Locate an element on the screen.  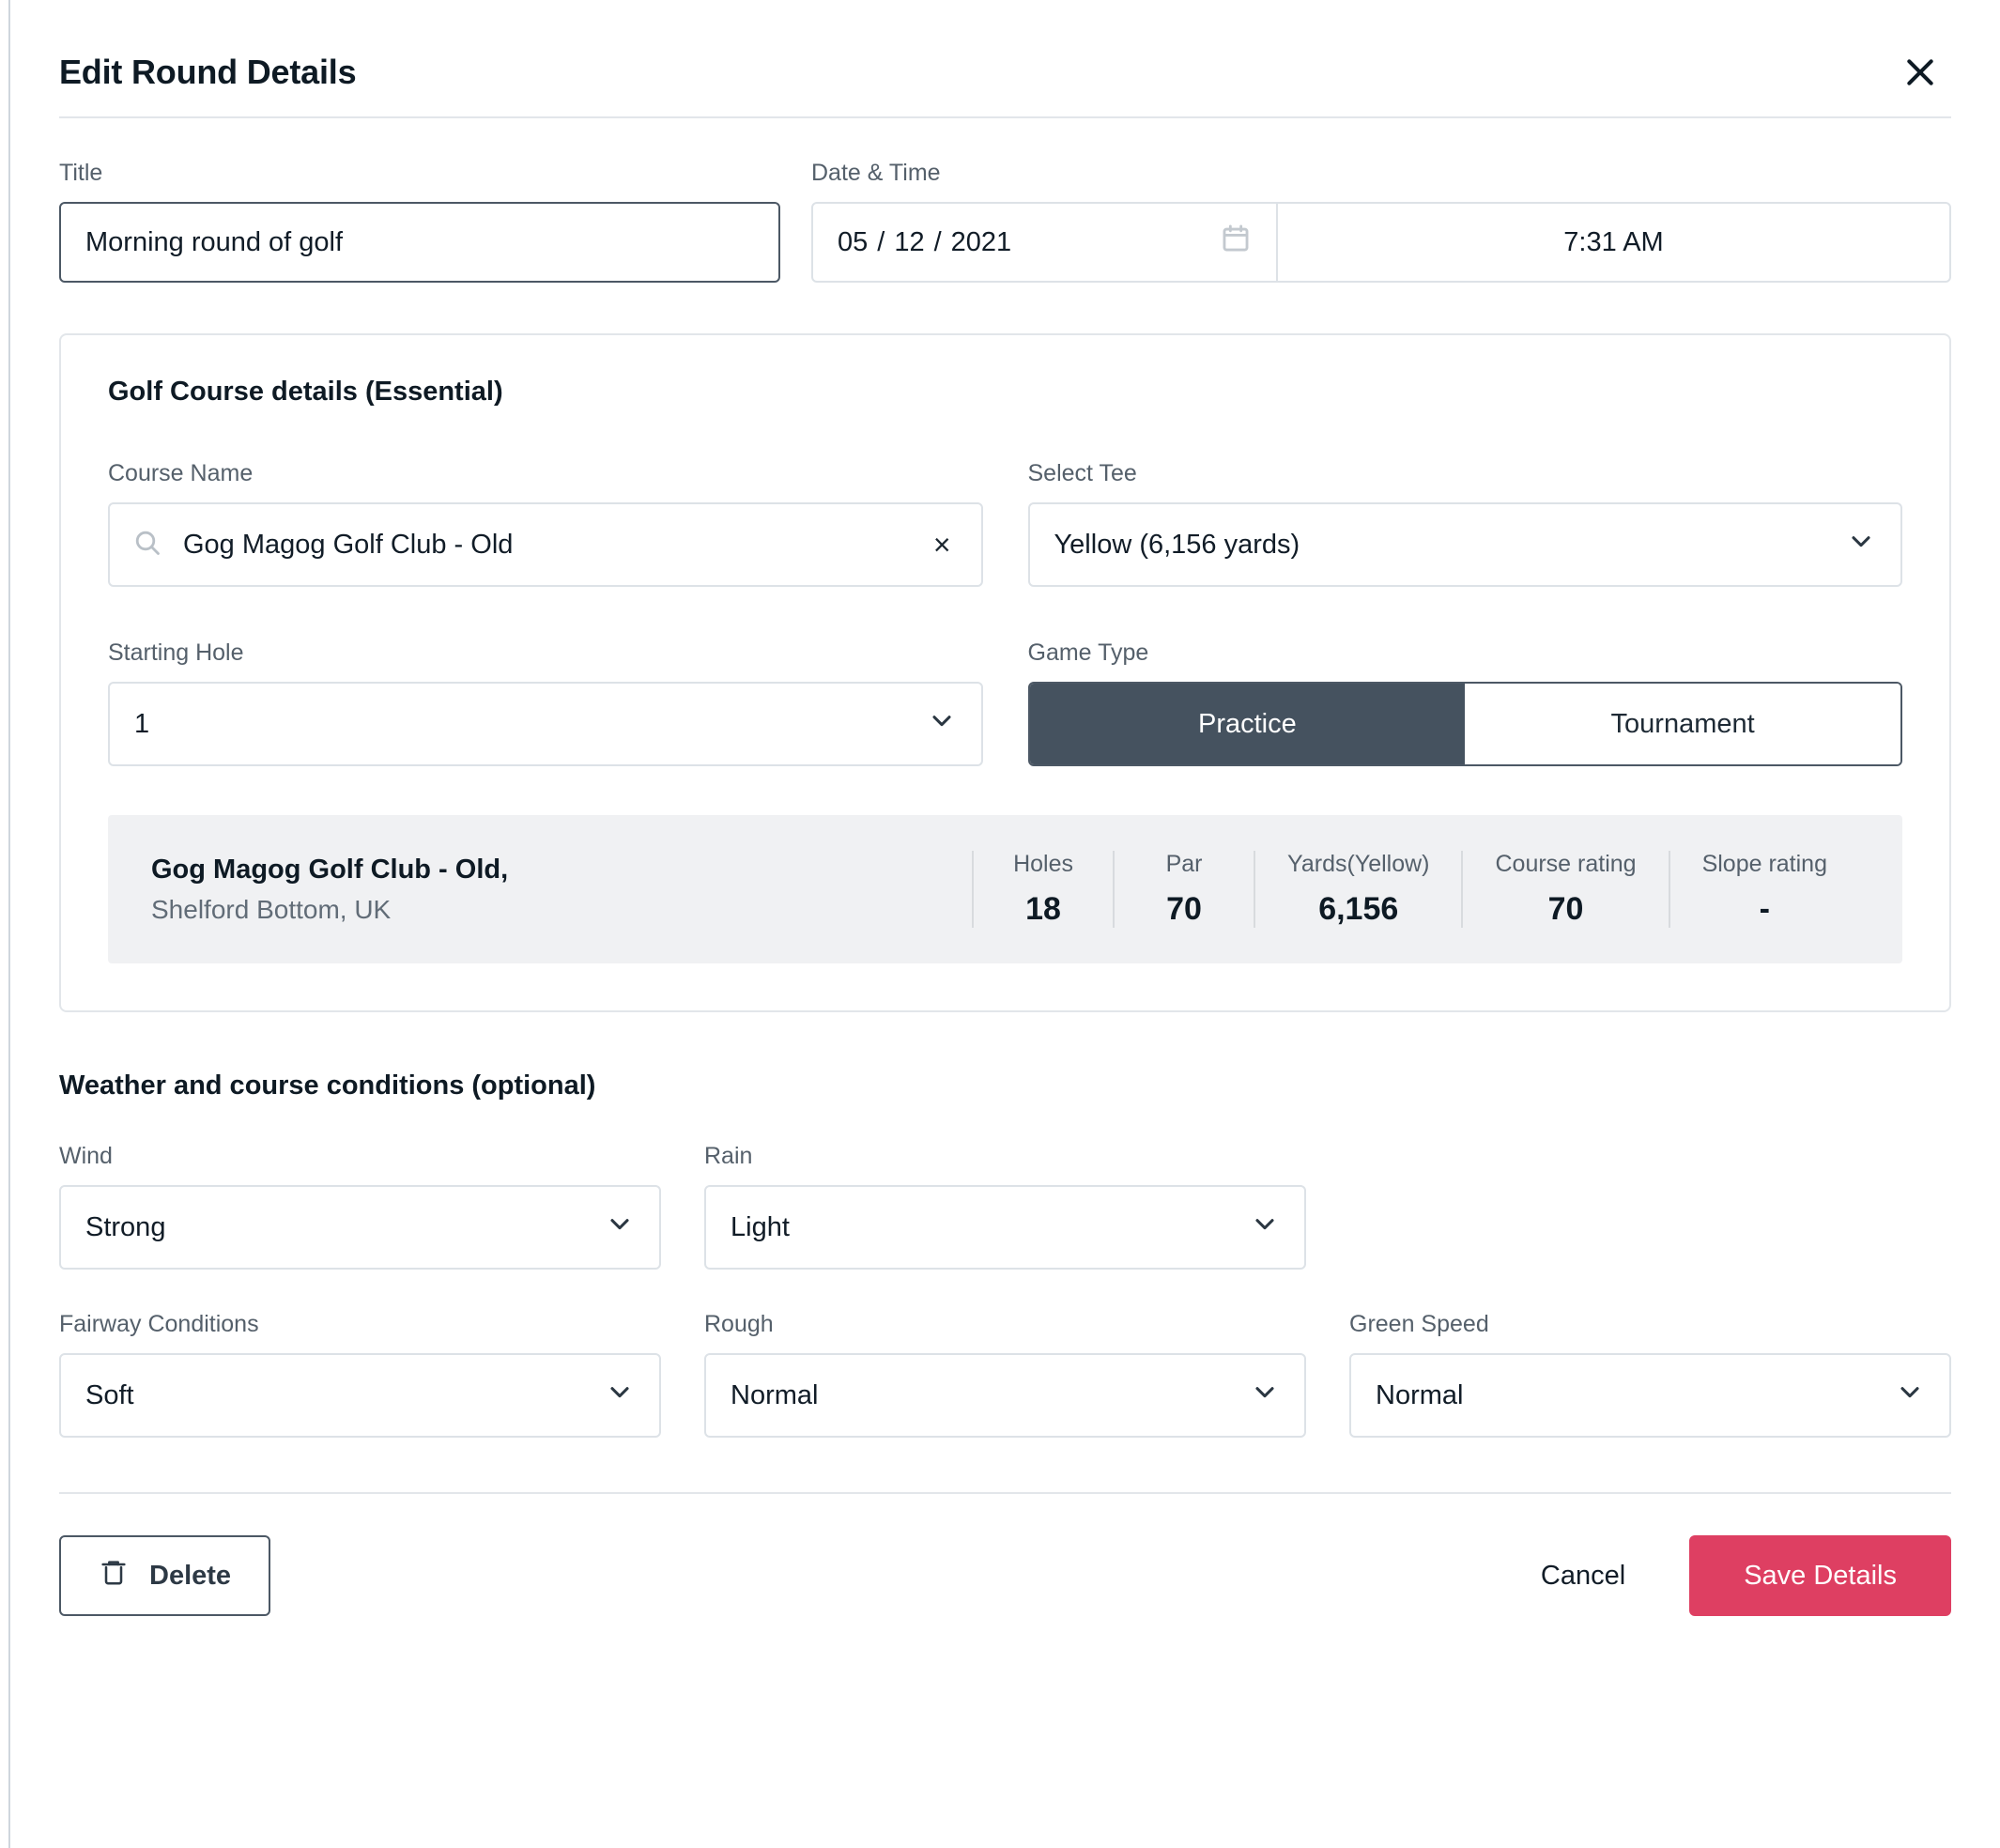
footer-actions: Cancel Save Details is located at coordinates (1734, 1575).